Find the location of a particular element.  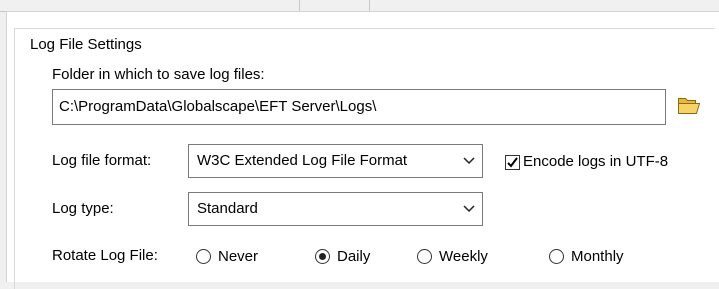

rotate-option-daily: Daily is located at coordinates (342, 256).